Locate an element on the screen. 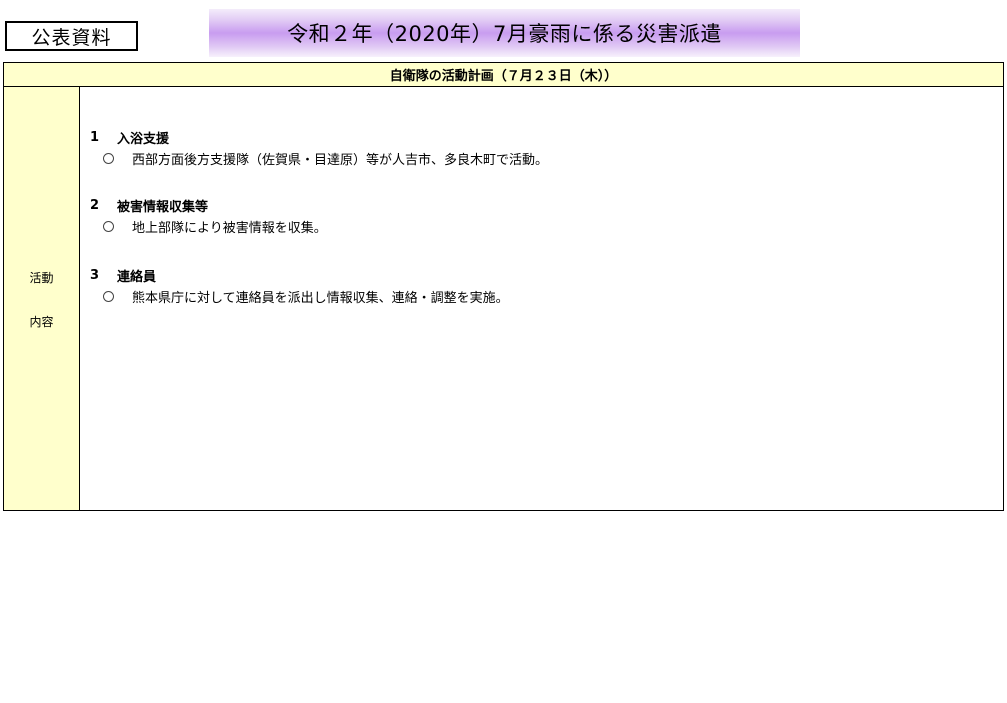  section-number: 3 is located at coordinates (95, 275).